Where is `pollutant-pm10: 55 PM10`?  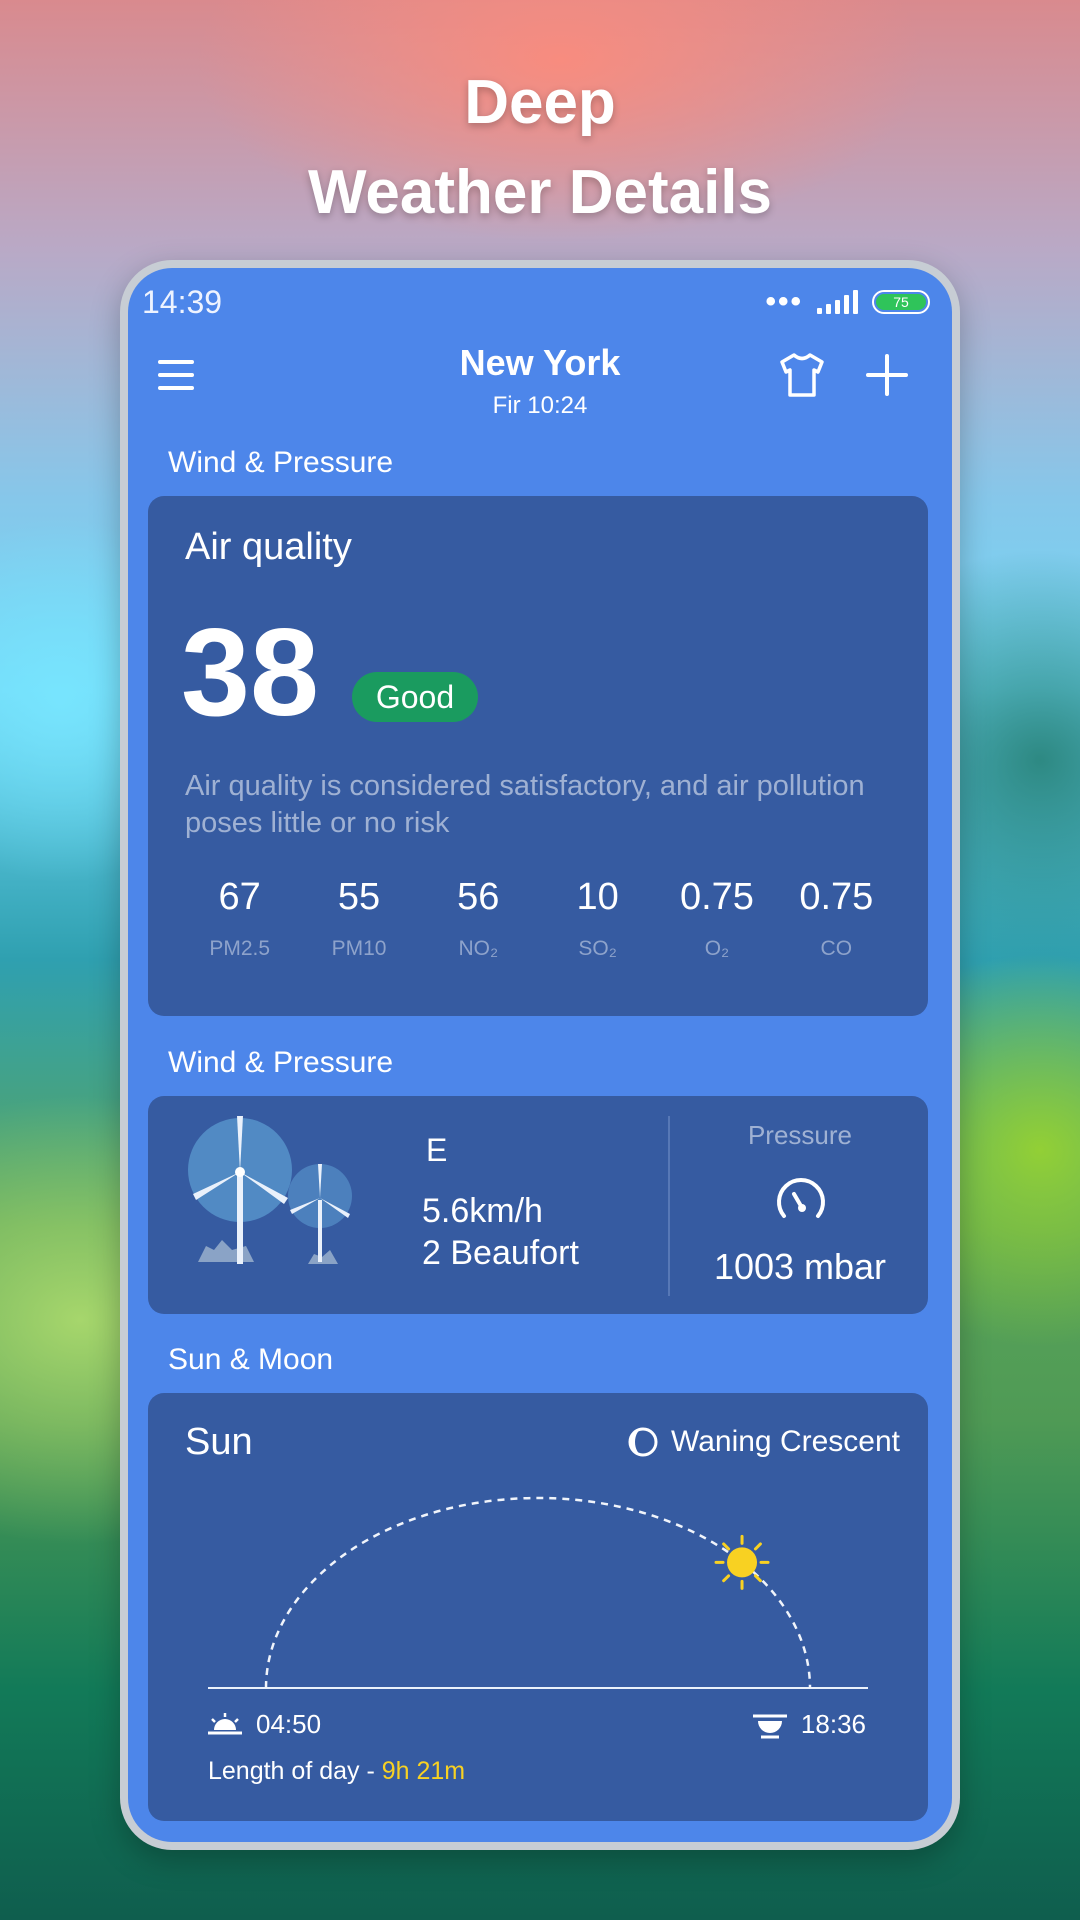
pollutant-pm10: 55 PM10 is located at coordinates (358, 918).